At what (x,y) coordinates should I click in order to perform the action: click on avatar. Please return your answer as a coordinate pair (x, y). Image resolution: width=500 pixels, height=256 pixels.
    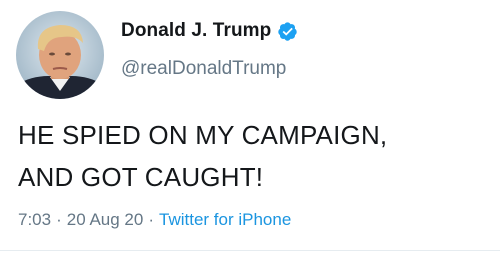
    Looking at the image, I should click on (60, 55).